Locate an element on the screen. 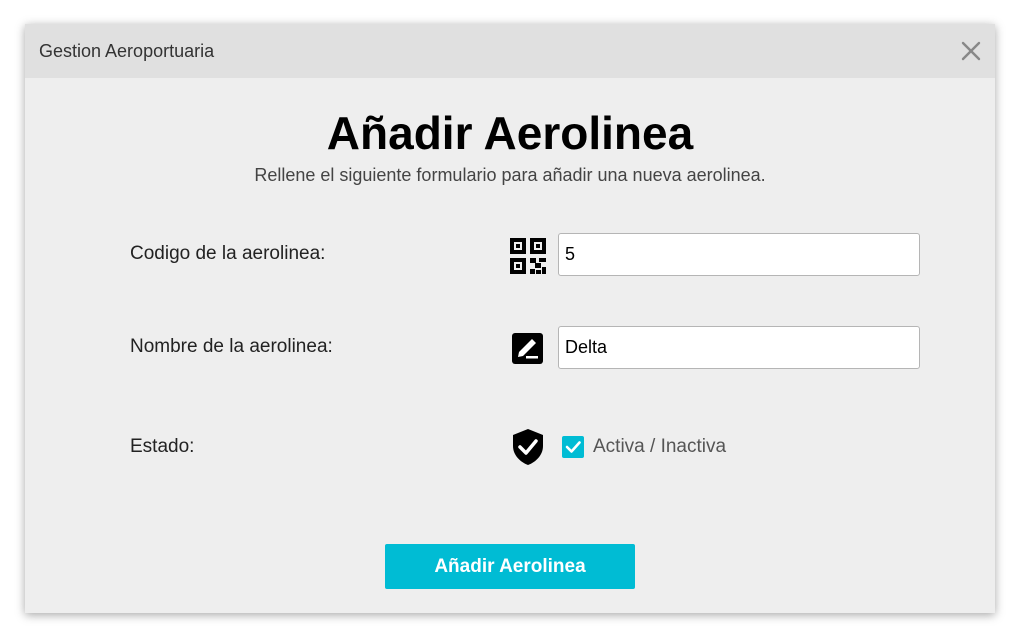 This screenshot has width=1023, height=640. code-input is located at coordinates (739, 254).